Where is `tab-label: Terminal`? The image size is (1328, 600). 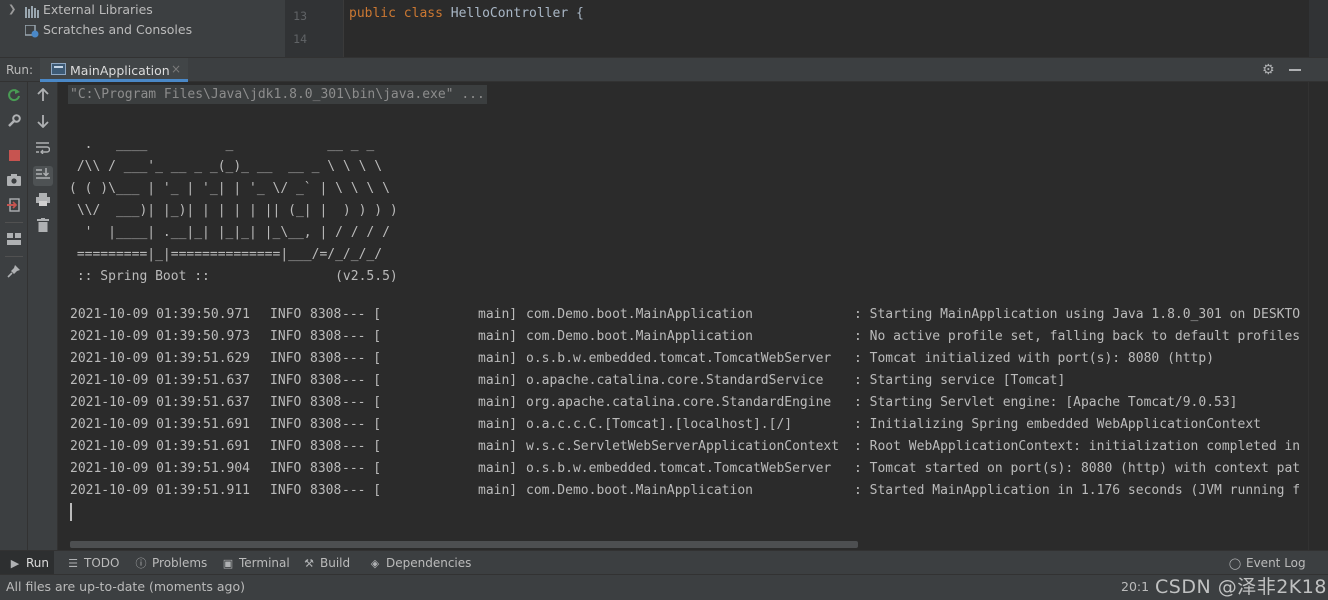
tab-label: Terminal is located at coordinates (264, 563).